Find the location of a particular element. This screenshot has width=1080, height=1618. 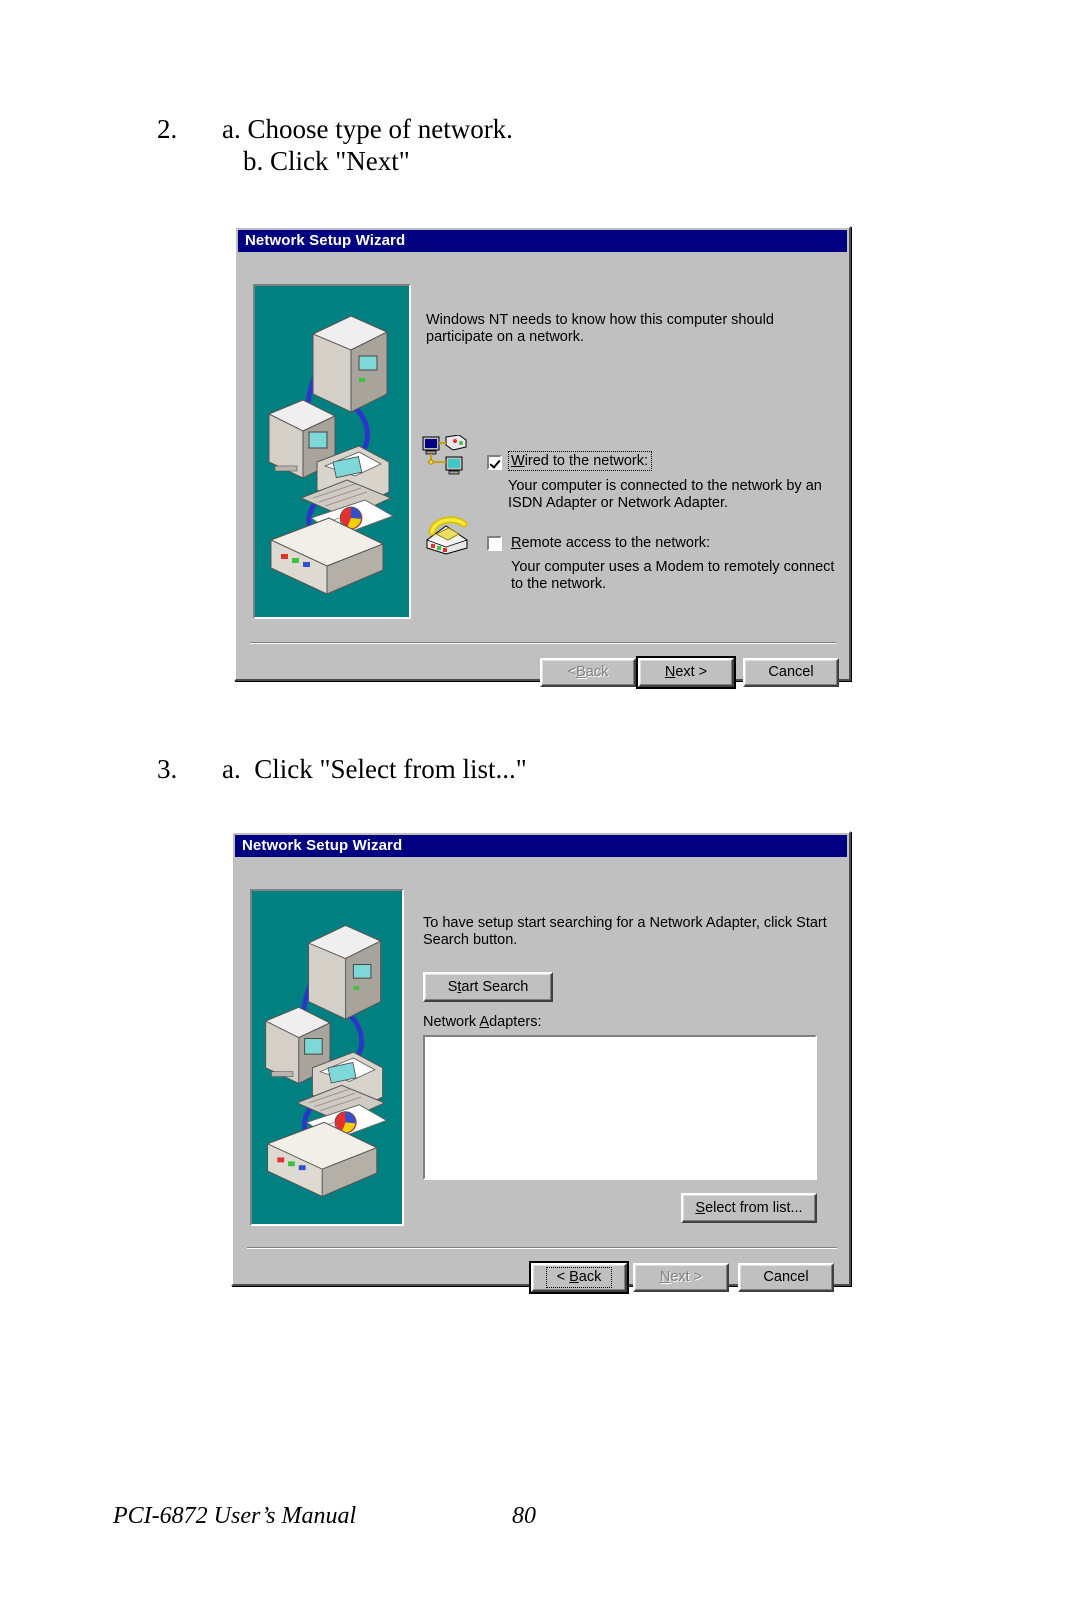

start-search-button: St art Search is located at coordinates (488, 987).